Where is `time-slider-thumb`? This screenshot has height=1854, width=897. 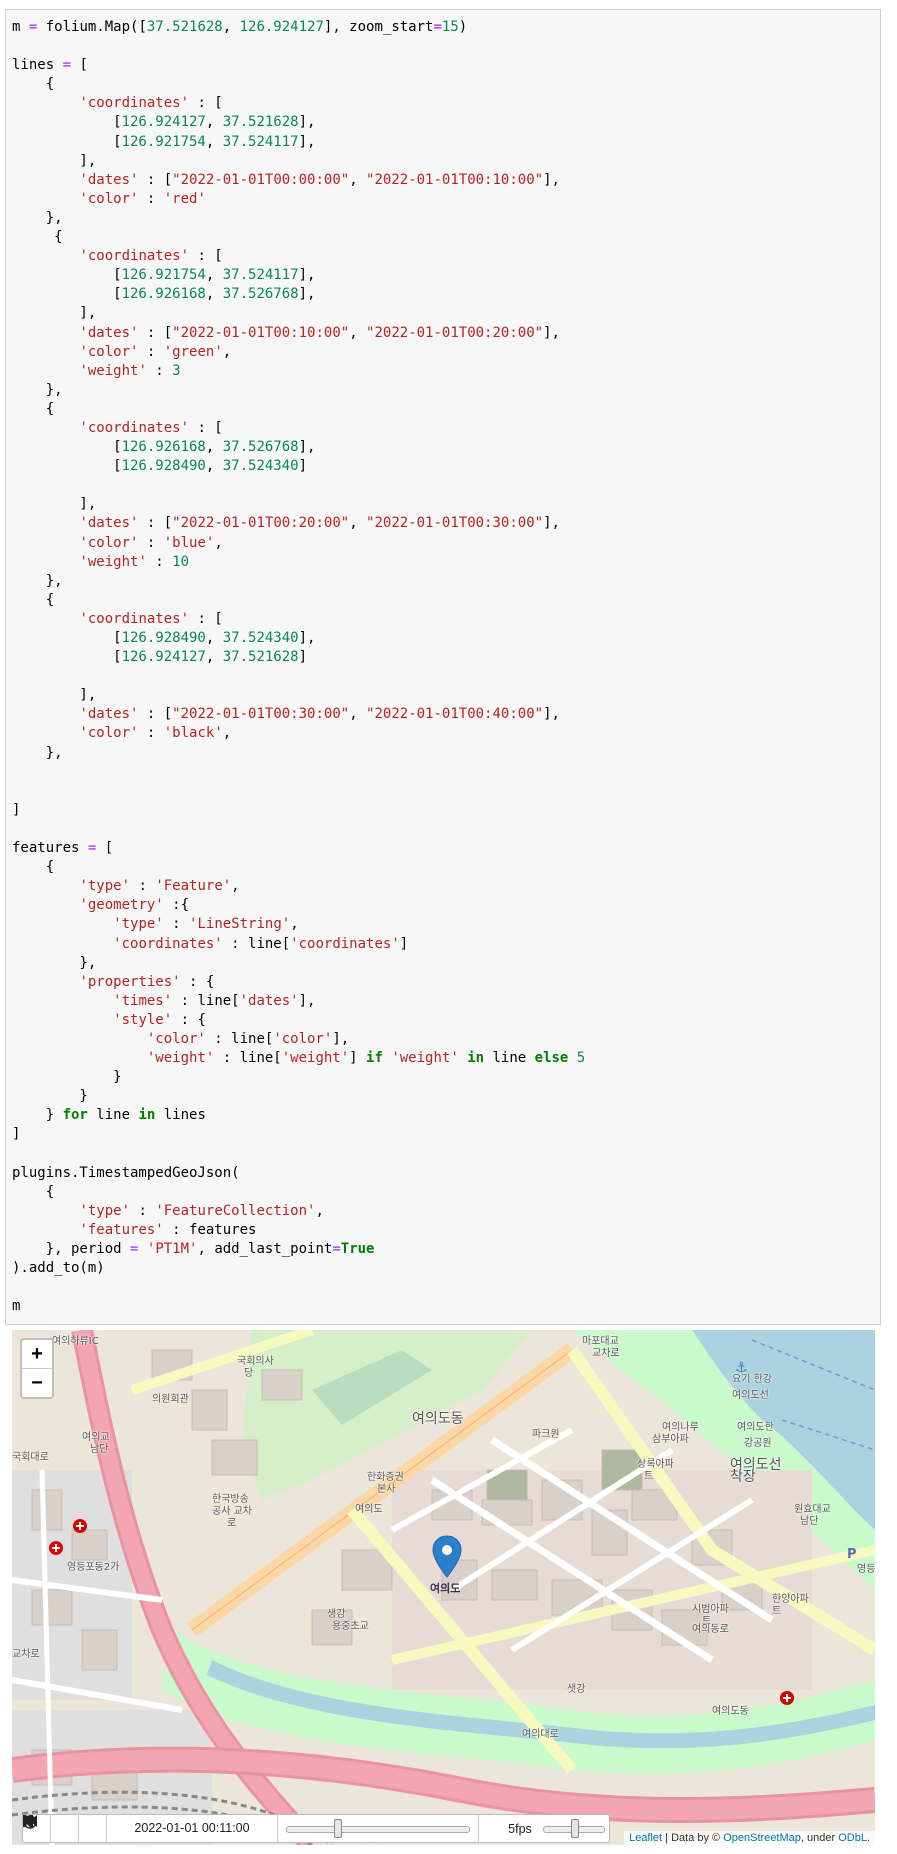
time-slider-thumb is located at coordinates (338, 1828).